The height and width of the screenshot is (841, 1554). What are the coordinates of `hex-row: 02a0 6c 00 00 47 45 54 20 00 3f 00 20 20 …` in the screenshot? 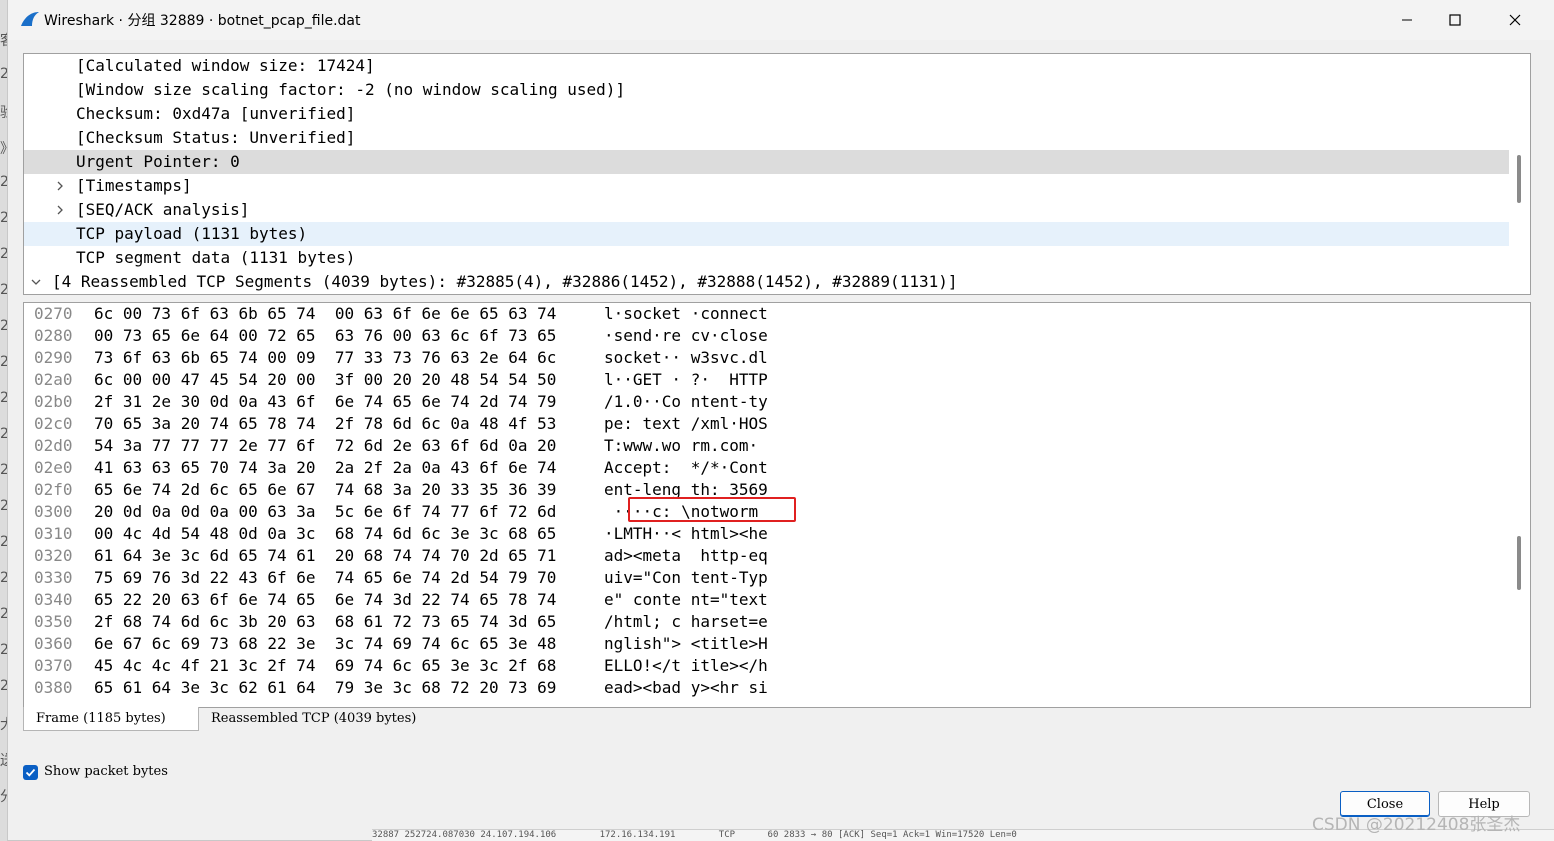 It's located at (766, 380).